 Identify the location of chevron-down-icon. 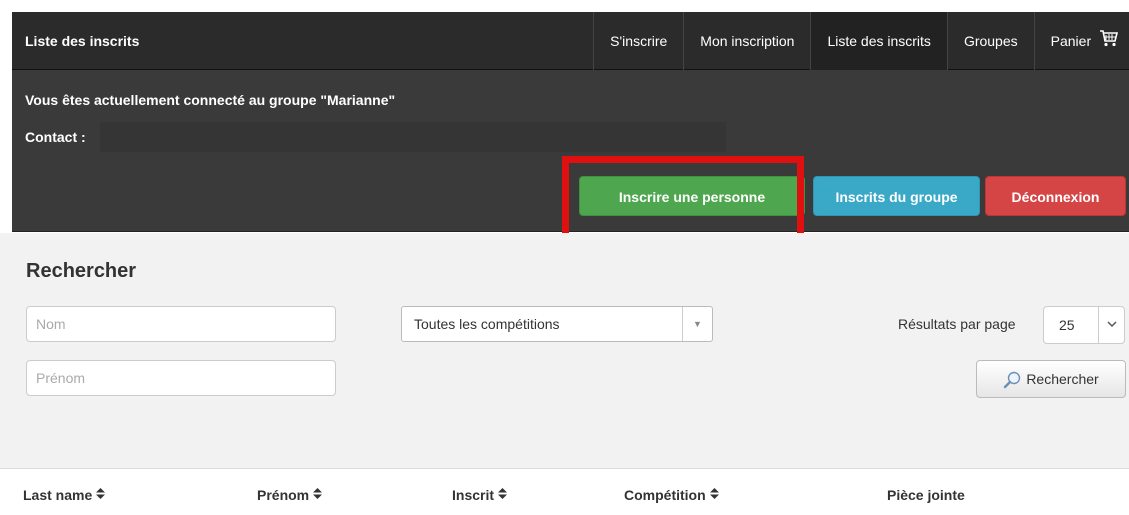
(1111, 325).